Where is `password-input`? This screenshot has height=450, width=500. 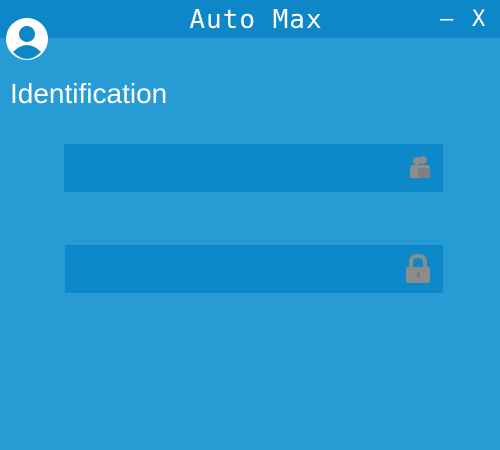
password-input is located at coordinates (230, 269).